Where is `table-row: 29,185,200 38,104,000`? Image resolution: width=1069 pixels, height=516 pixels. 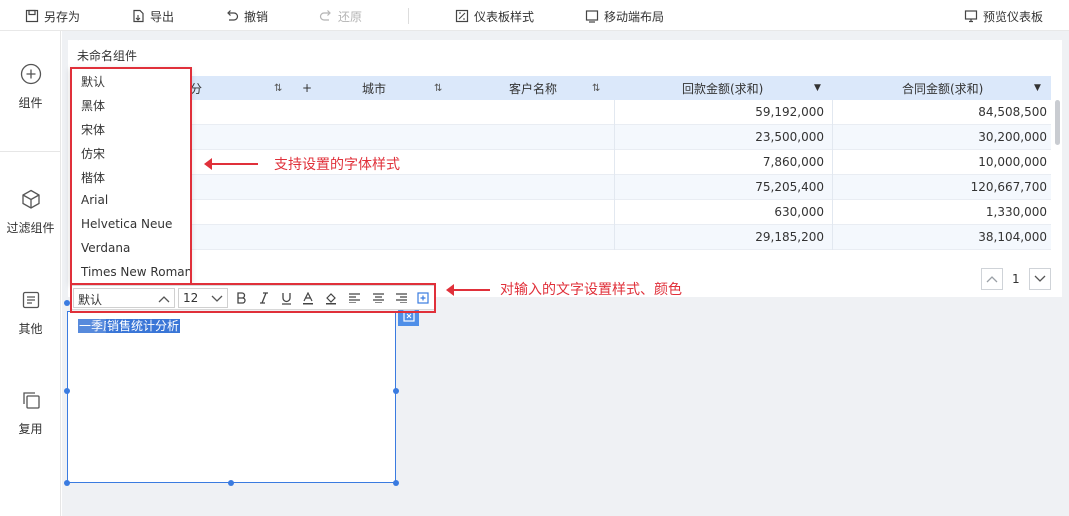 table-row: 29,185,200 38,104,000 is located at coordinates (560, 237).